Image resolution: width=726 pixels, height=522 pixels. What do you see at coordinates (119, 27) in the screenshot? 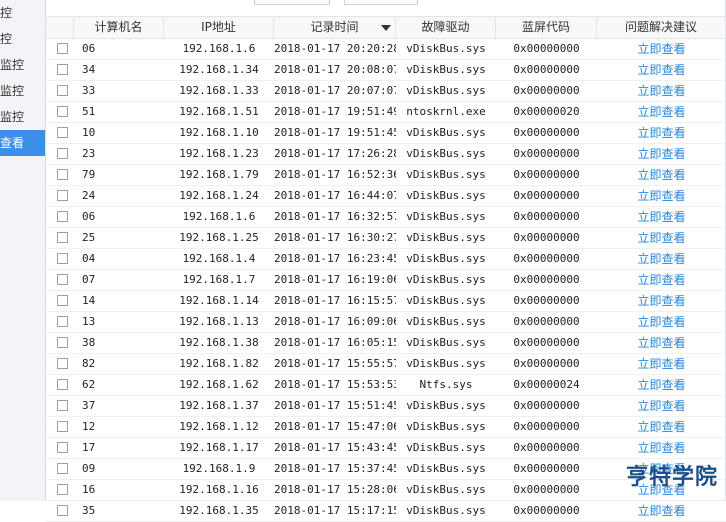
I see `header-computer-name: 计算机名` at bounding box center [119, 27].